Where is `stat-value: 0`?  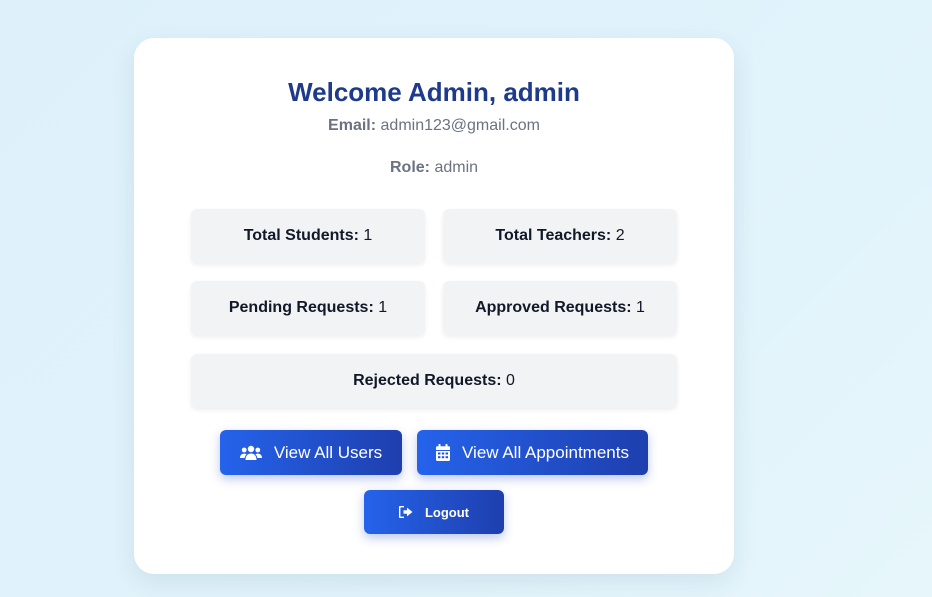 stat-value: 0 is located at coordinates (510, 380).